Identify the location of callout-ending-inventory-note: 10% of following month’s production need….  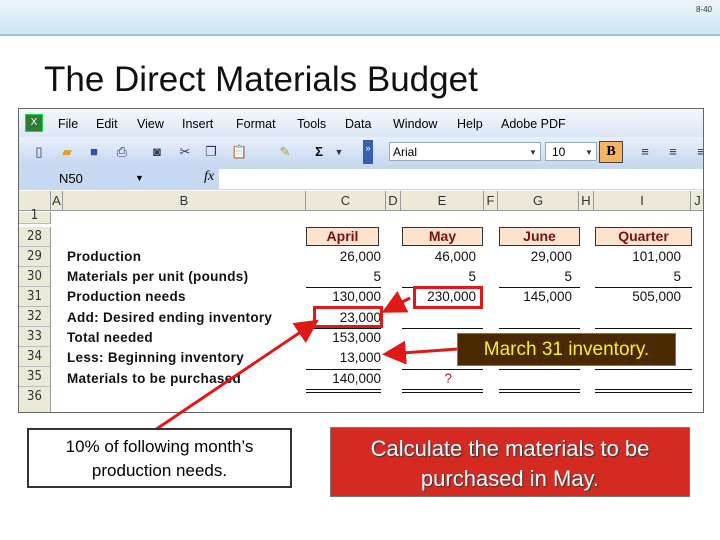
(159, 458).